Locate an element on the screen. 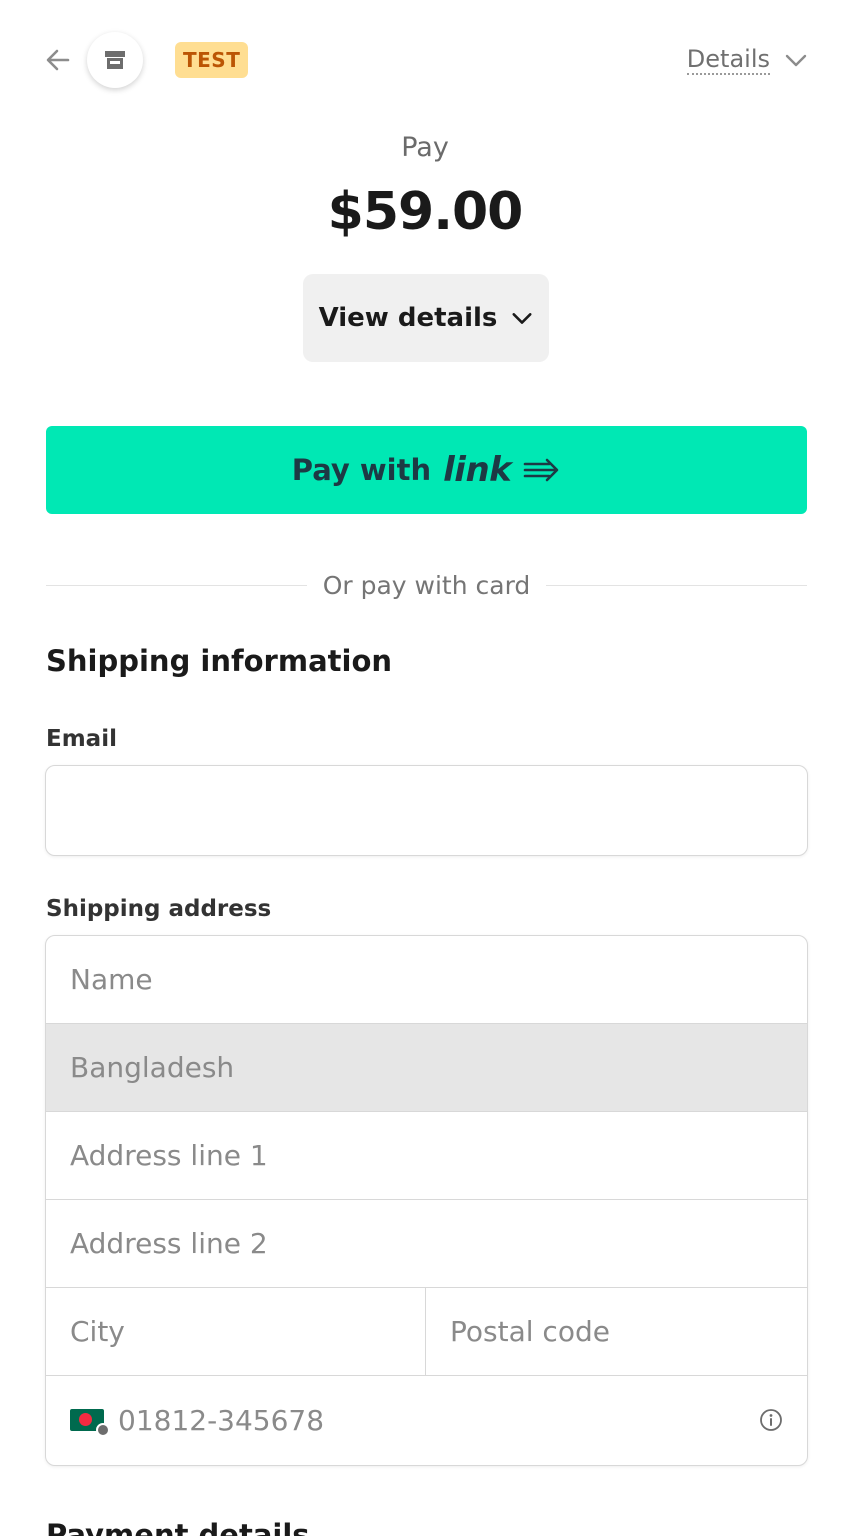  store-icon is located at coordinates (115, 60).